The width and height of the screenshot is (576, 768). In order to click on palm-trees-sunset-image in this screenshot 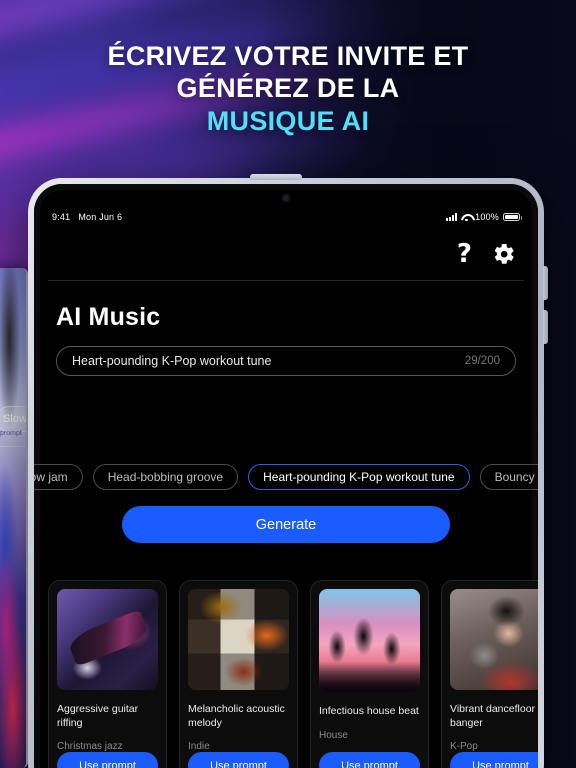, I will do `click(369, 640)`.